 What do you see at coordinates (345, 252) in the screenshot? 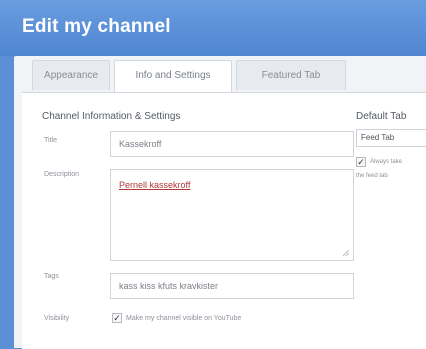
I see `resize-handle-icon` at bounding box center [345, 252].